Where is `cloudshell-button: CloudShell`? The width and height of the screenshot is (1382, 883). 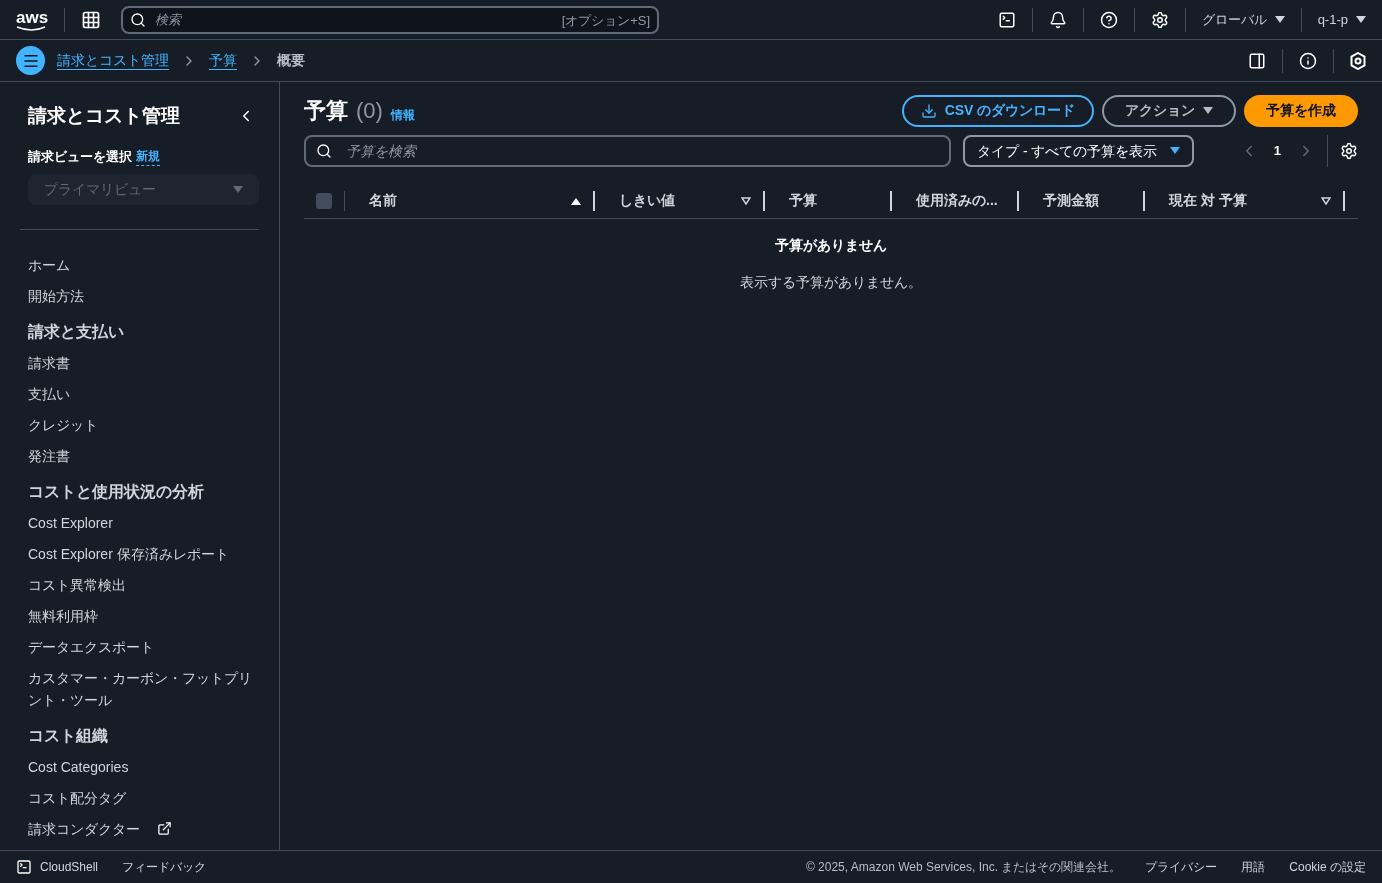 cloudshell-button: CloudShell is located at coordinates (57, 867).